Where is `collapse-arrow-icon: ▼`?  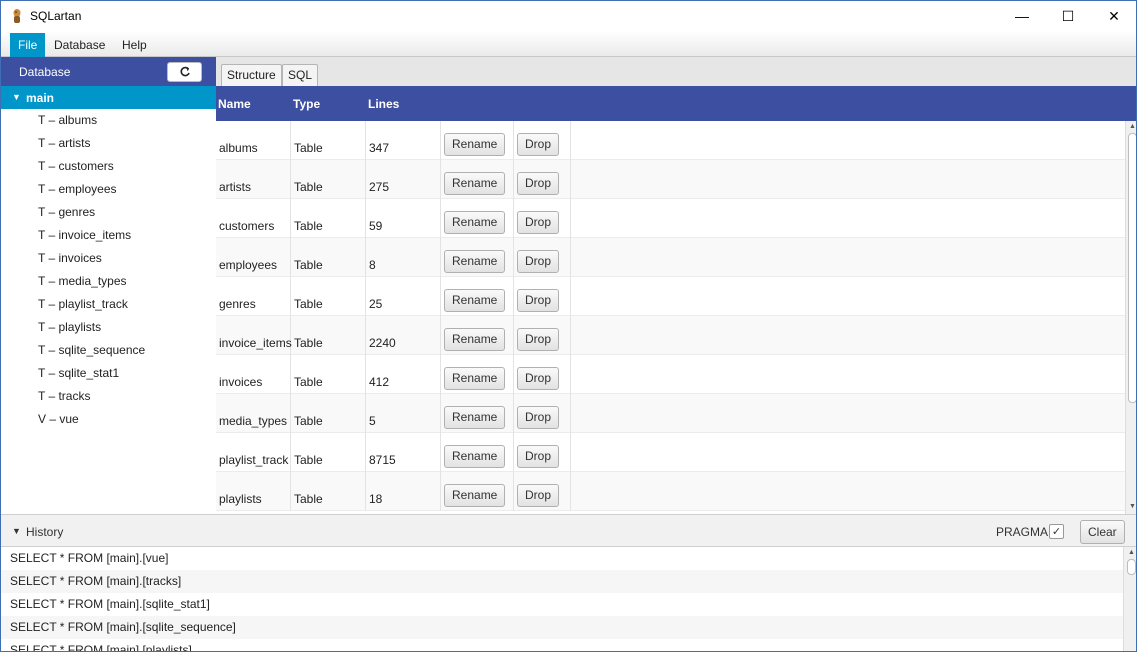 collapse-arrow-icon: ▼ is located at coordinates (16, 531).